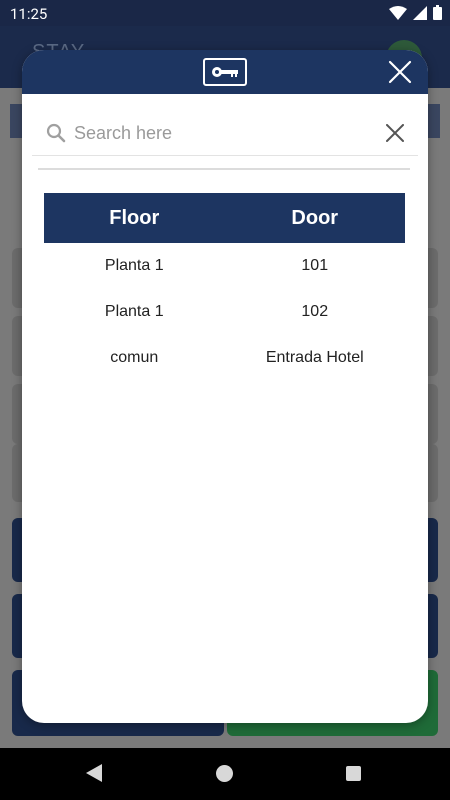  I want to click on search-input, so click(219, 133).